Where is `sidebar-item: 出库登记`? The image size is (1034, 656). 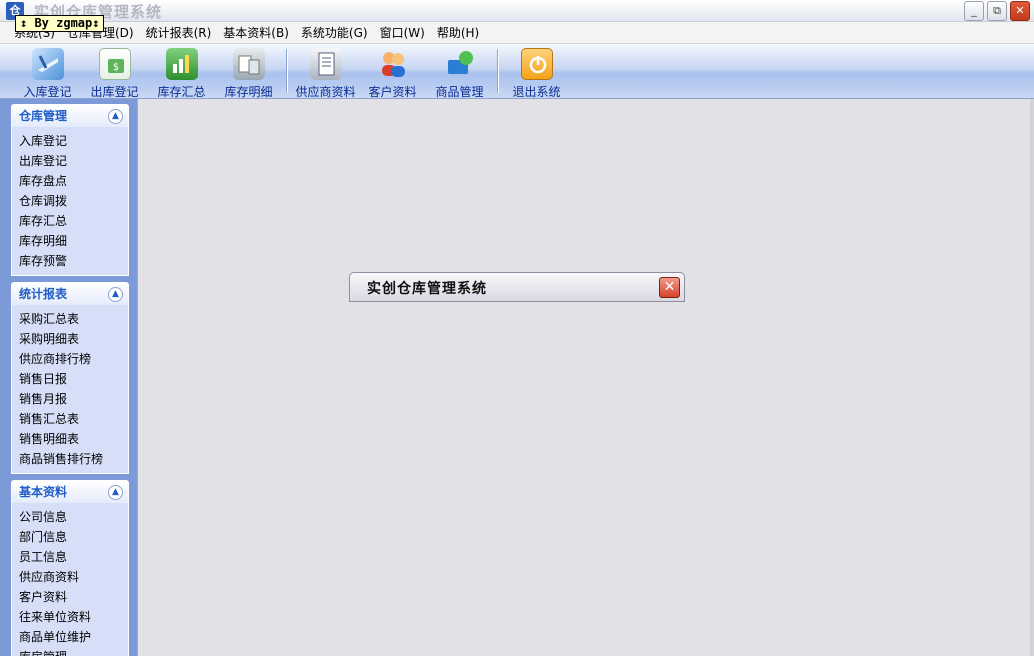 sidebar-item: 出库登记 is located at coordinates (73, 161).